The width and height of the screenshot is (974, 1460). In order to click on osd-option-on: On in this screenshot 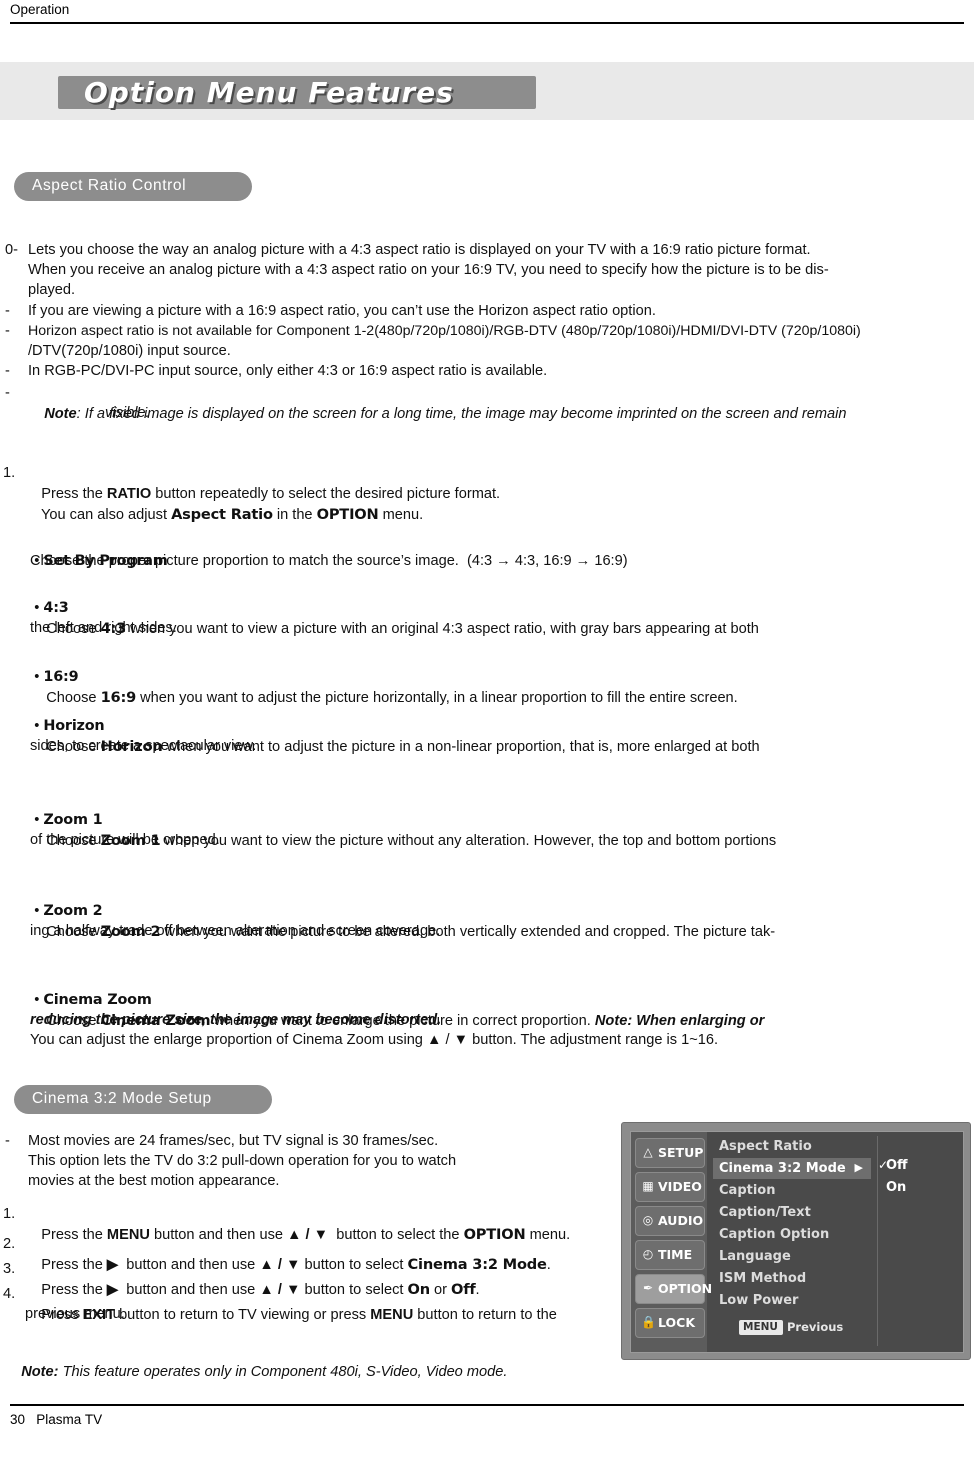, I will do `click(896, 1187)`.